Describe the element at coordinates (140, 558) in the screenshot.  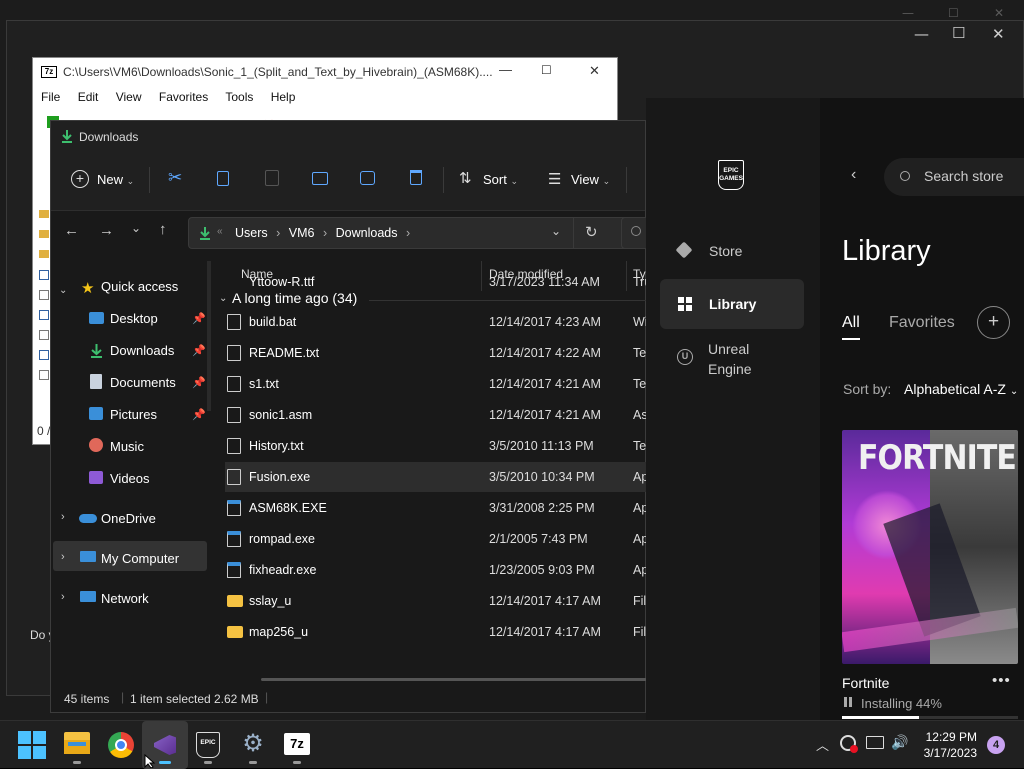
I see `nav-my-computer: My Computer` at that location.